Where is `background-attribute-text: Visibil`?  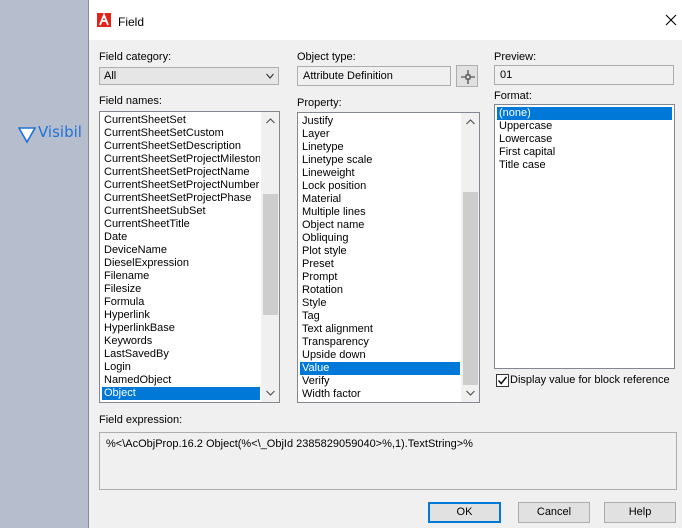 background-attribute-text: Visibil is located at coordinates (60, 132).